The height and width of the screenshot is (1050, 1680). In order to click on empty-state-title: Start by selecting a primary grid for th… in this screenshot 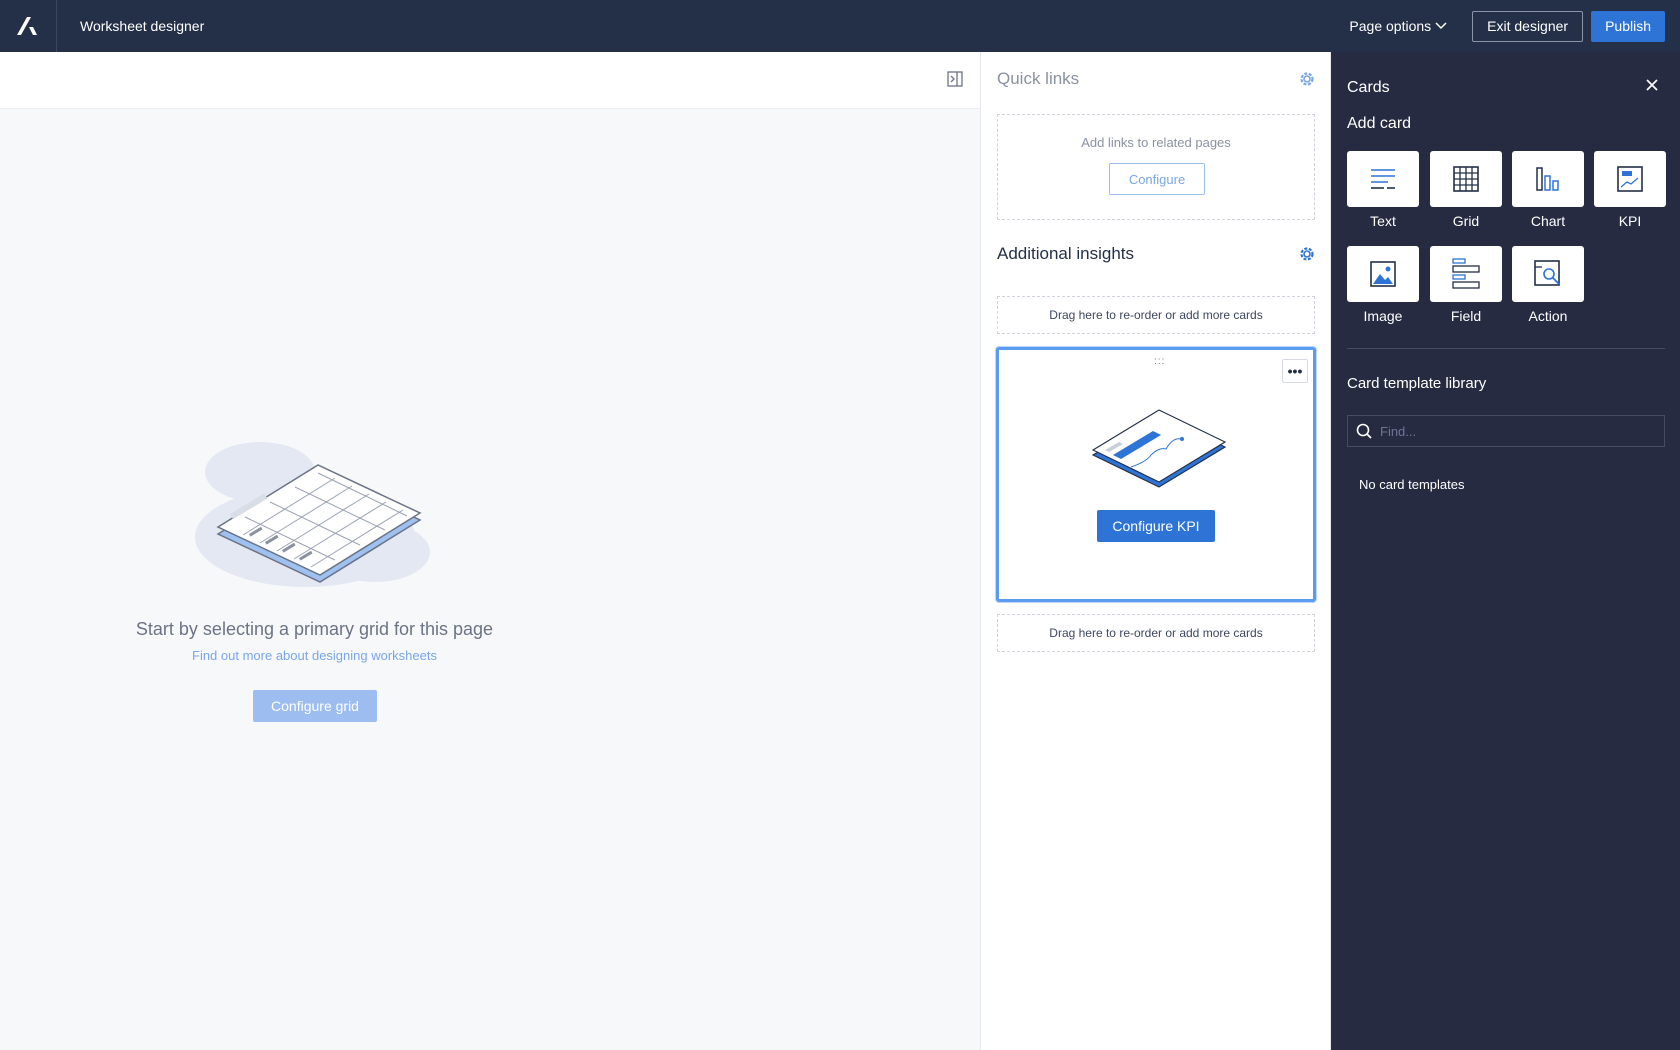, I will do `click(314, 629)`.